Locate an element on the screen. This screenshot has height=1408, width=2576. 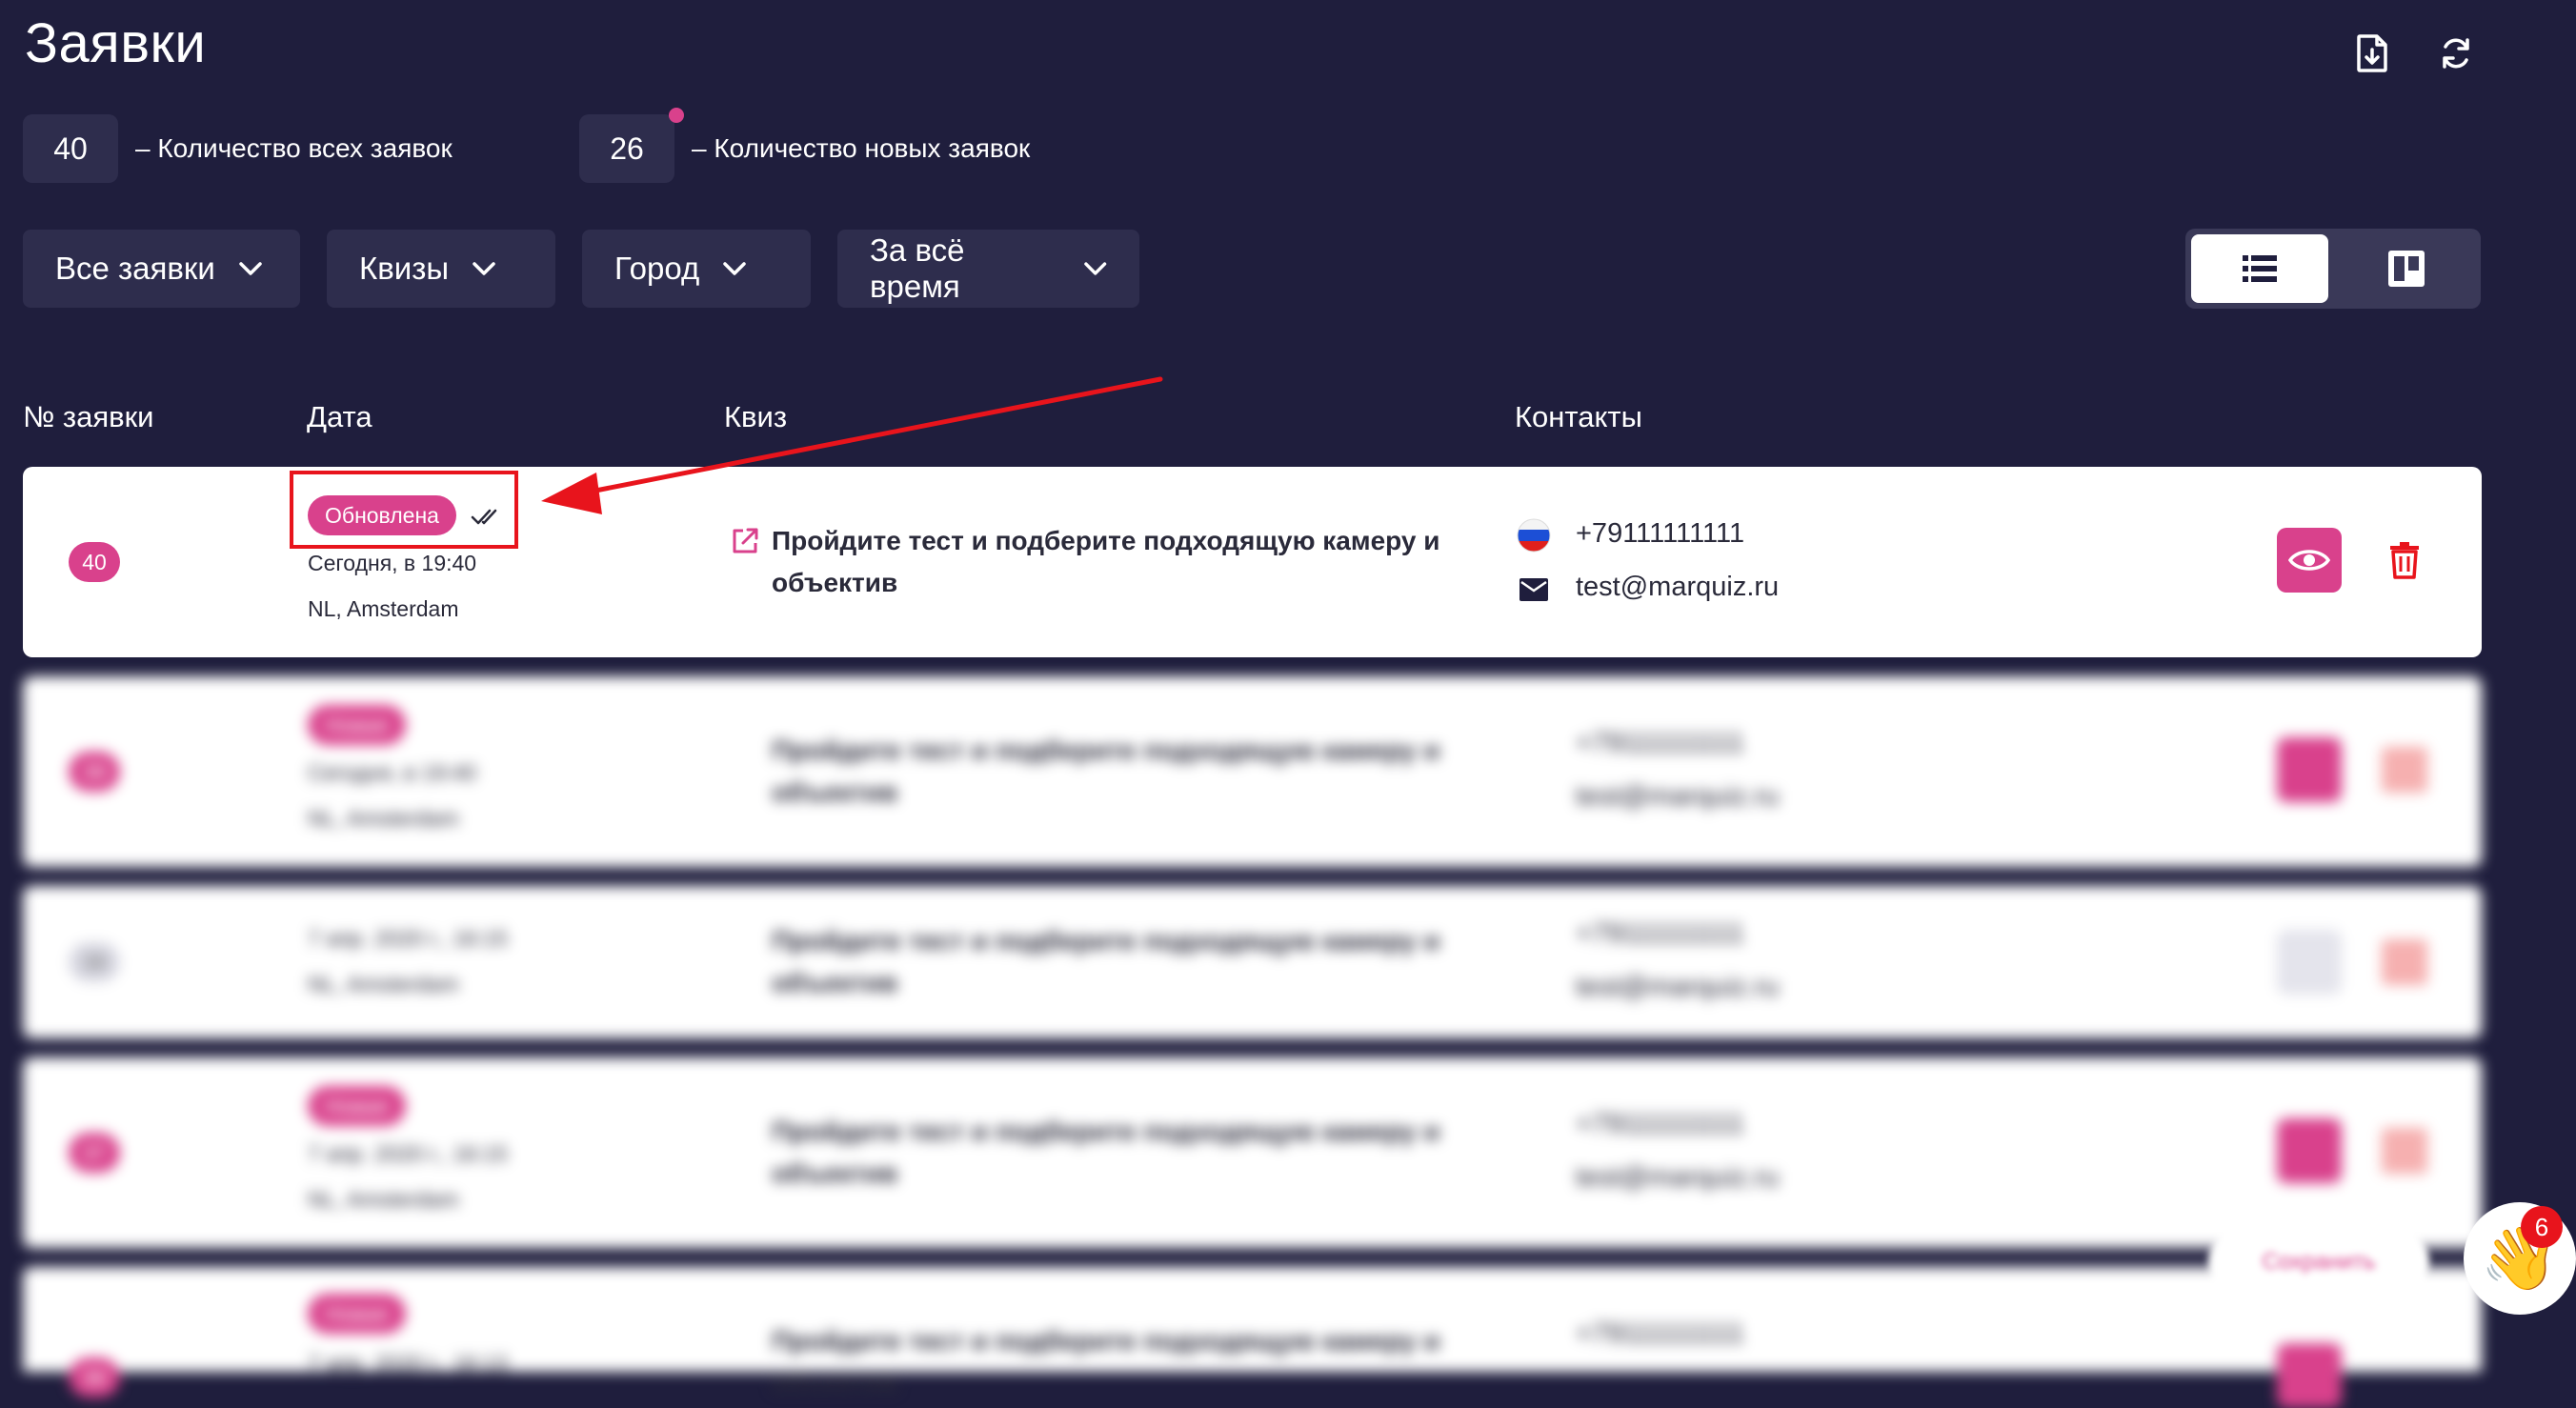
lead-number-badge: 36 is located at coordinates (94, 1378).